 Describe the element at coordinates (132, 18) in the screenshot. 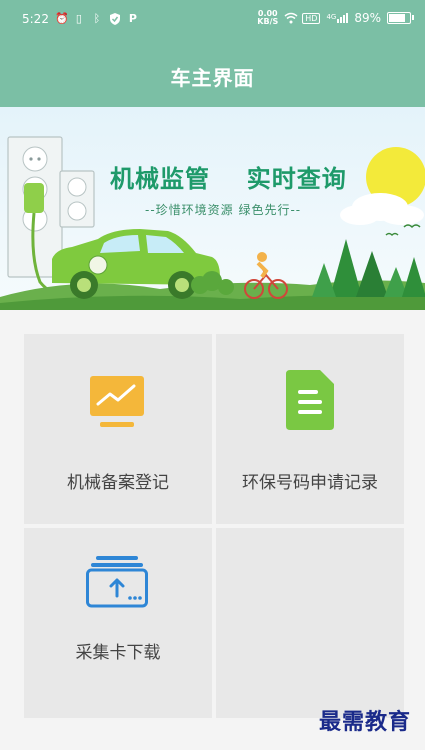

I see `p-icon: P` at that location.